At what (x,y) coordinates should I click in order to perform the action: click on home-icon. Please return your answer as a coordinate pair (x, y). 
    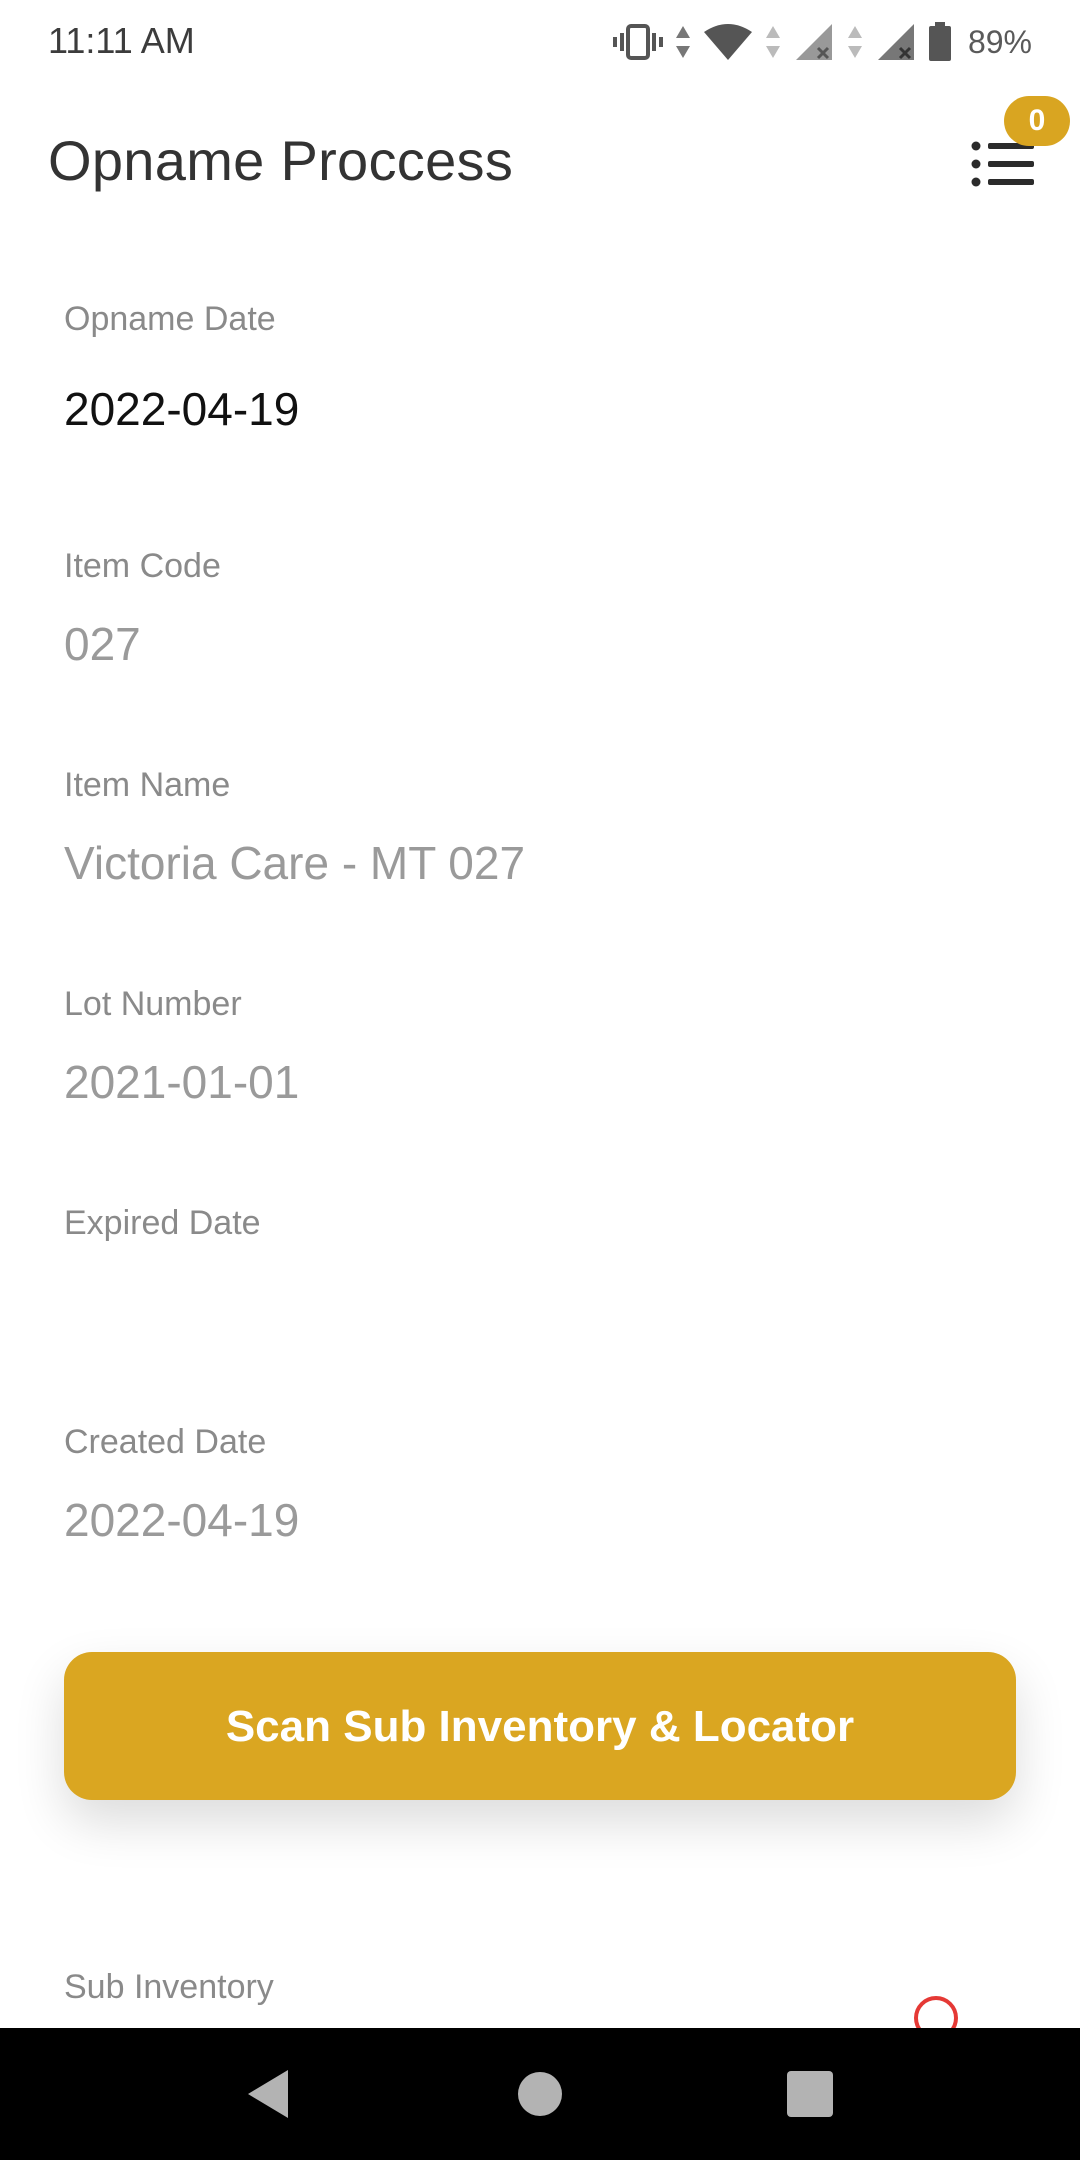
    Looking at the image, I should click on (540, 2094).